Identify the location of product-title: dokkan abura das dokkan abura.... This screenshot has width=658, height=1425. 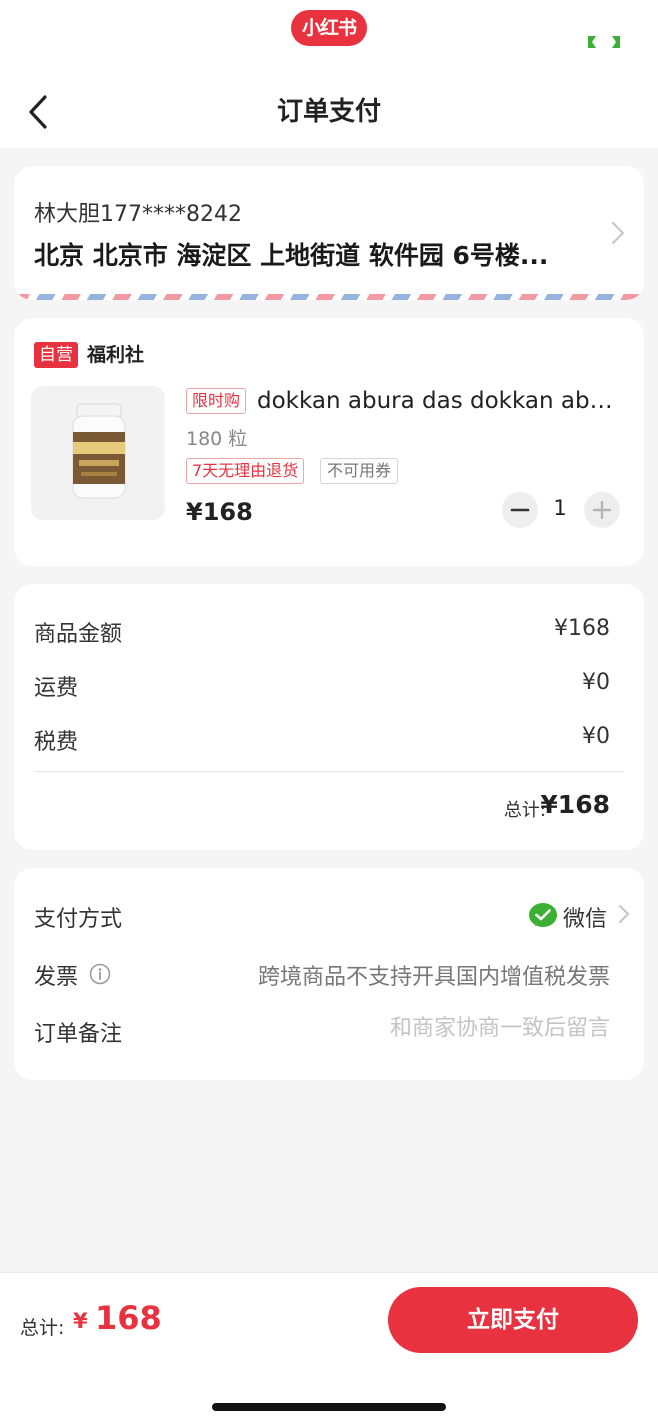
(442, 401).